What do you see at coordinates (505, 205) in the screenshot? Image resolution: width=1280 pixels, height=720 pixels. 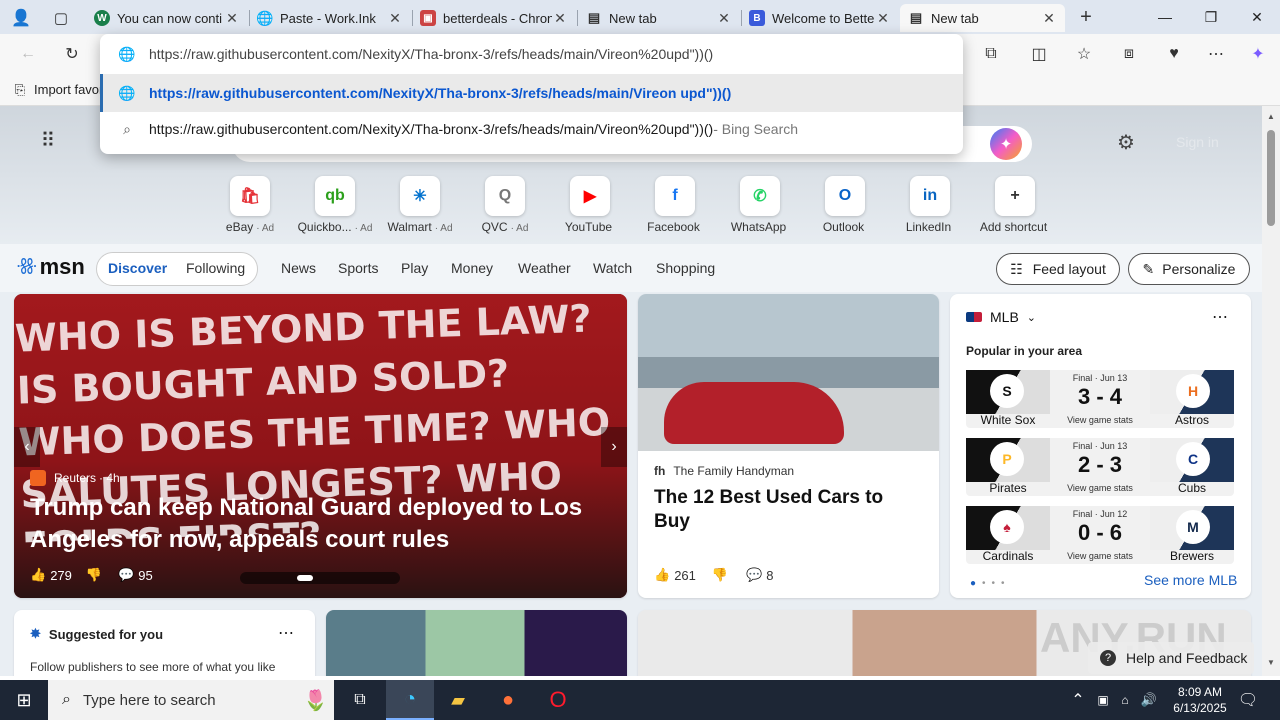 I see `shortcut-qvc: Q QVC · Ad` at bounding box center [505, 205].